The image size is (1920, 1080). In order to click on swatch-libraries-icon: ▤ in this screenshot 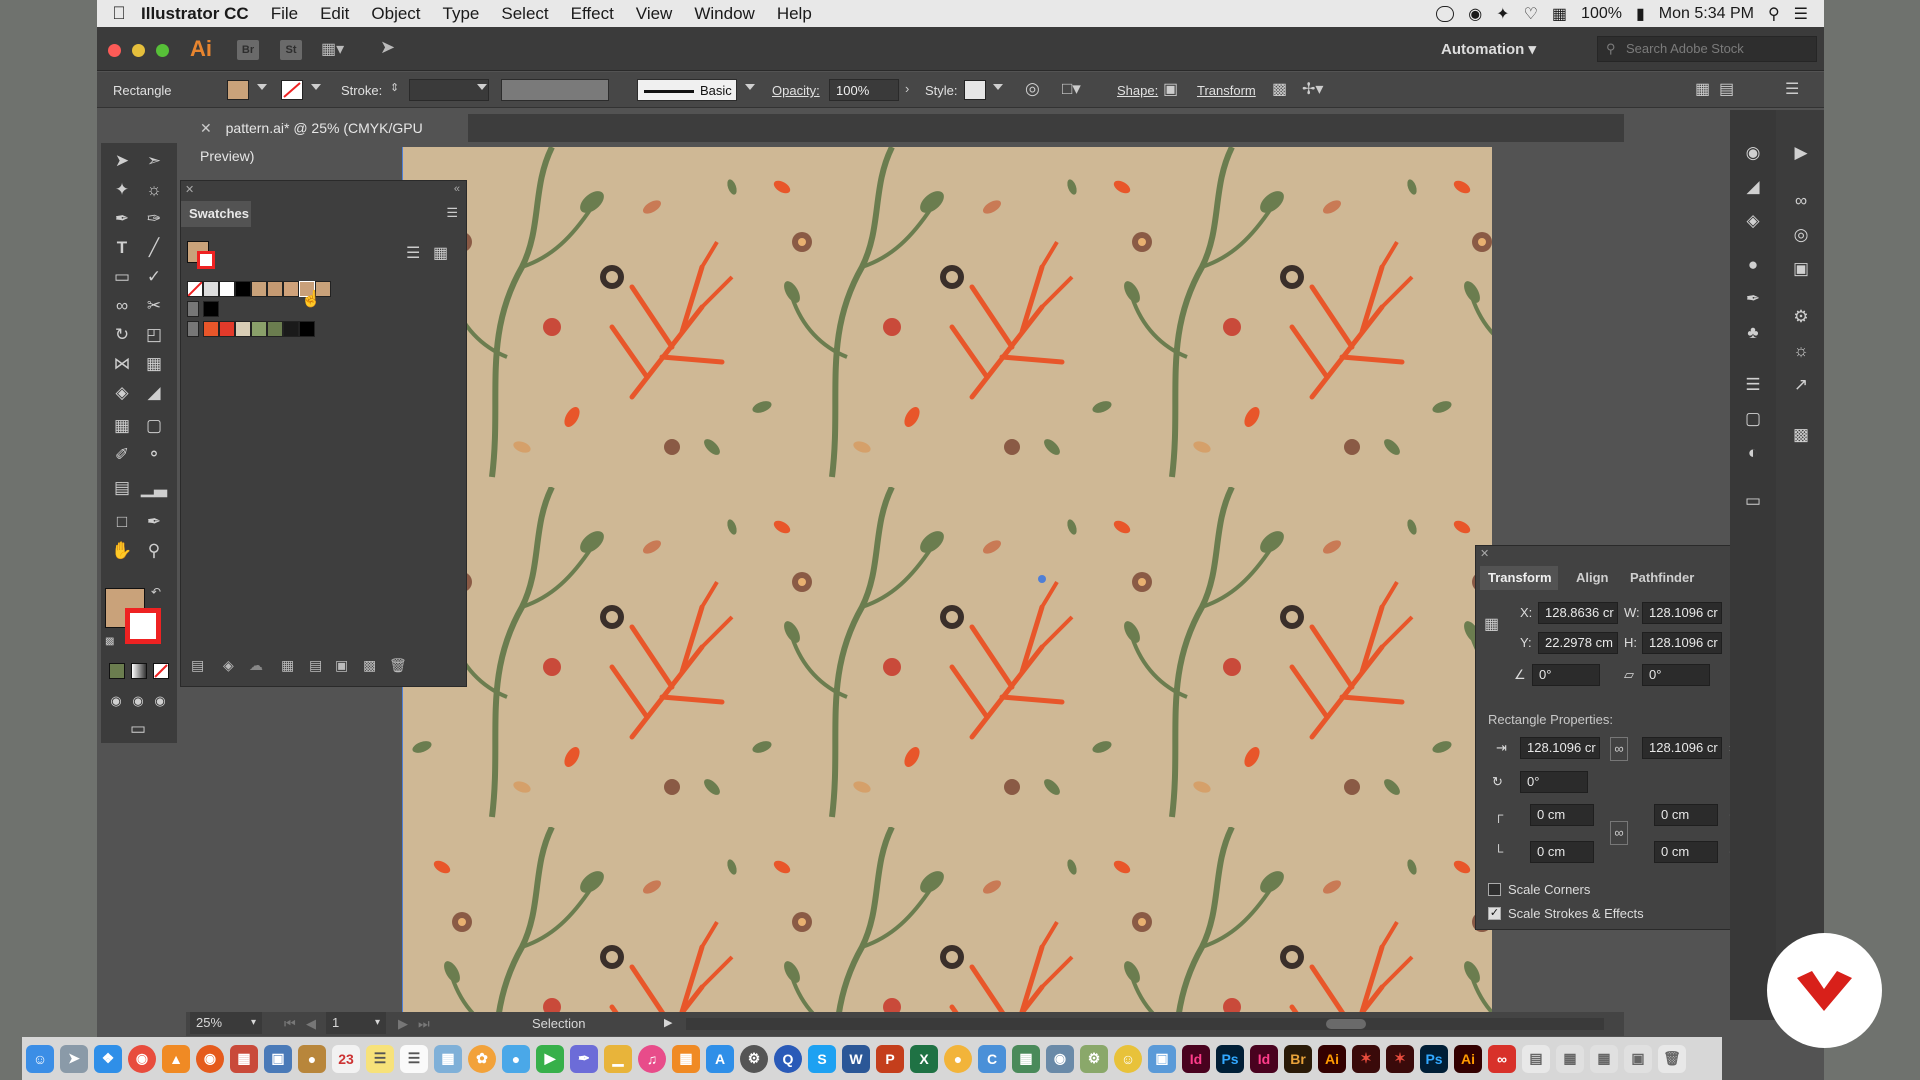, I will do `click(197, 665)`.